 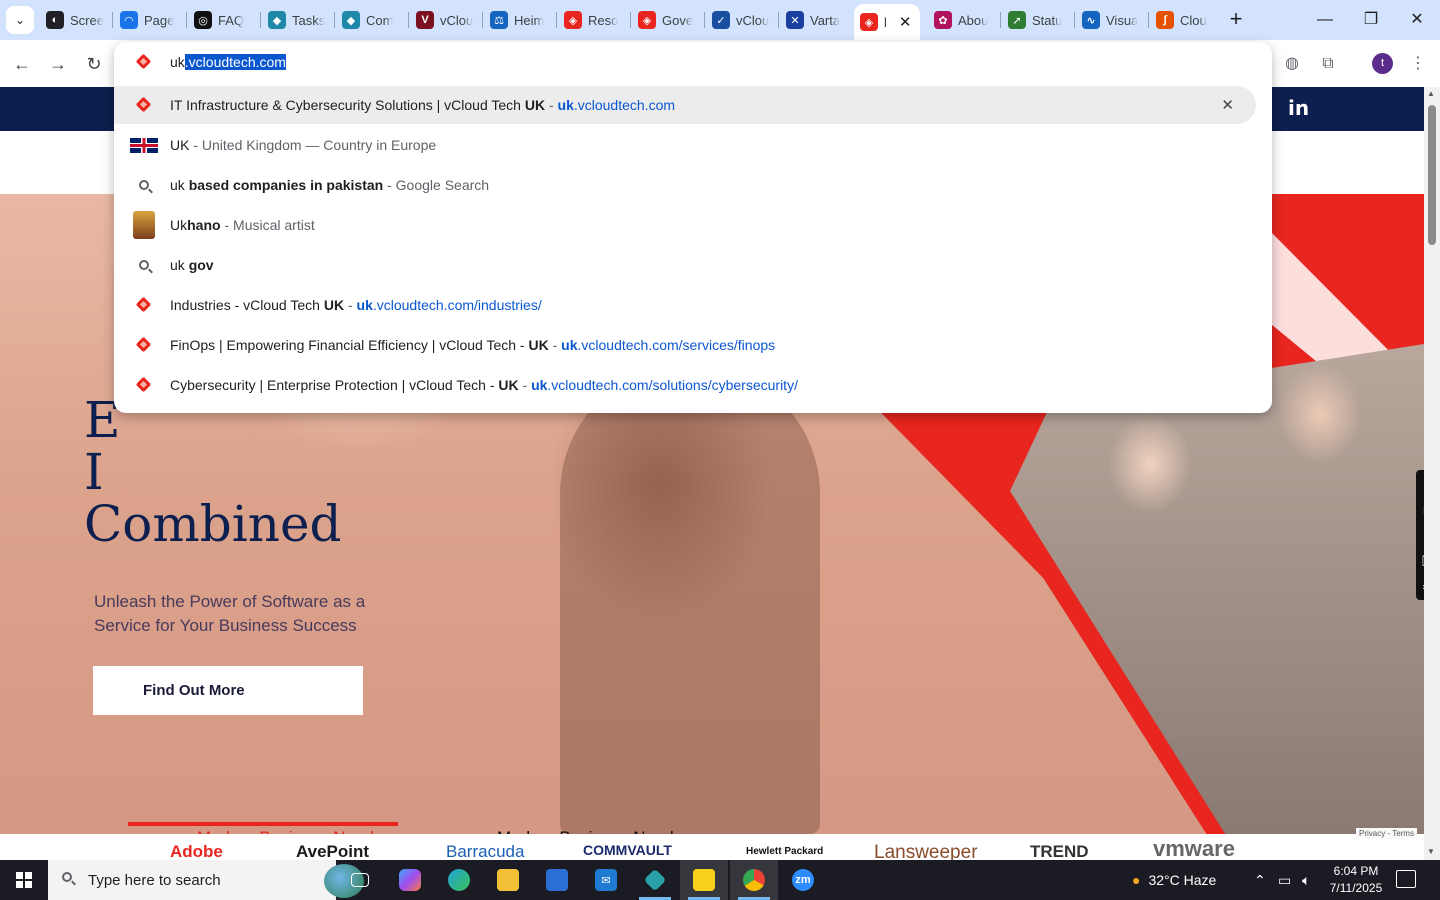 What do you see at coordinates (87, 20) in the screenshot?
I see `tab-label: Screen` at bounding box center [87, 20].